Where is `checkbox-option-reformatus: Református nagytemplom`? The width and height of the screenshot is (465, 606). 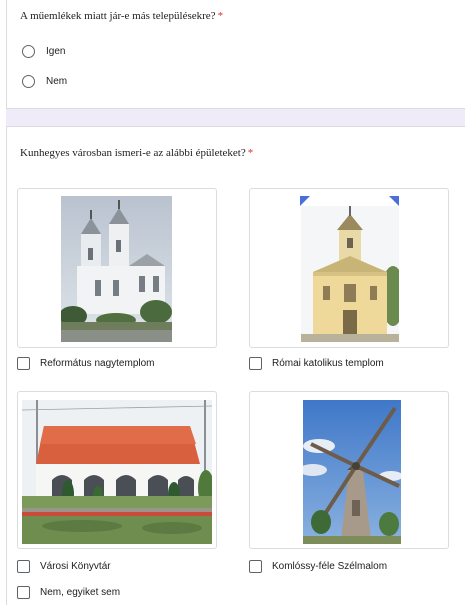
checkbox-option-reformatus: Református nagytemplom is located at coordinates (86, 363).